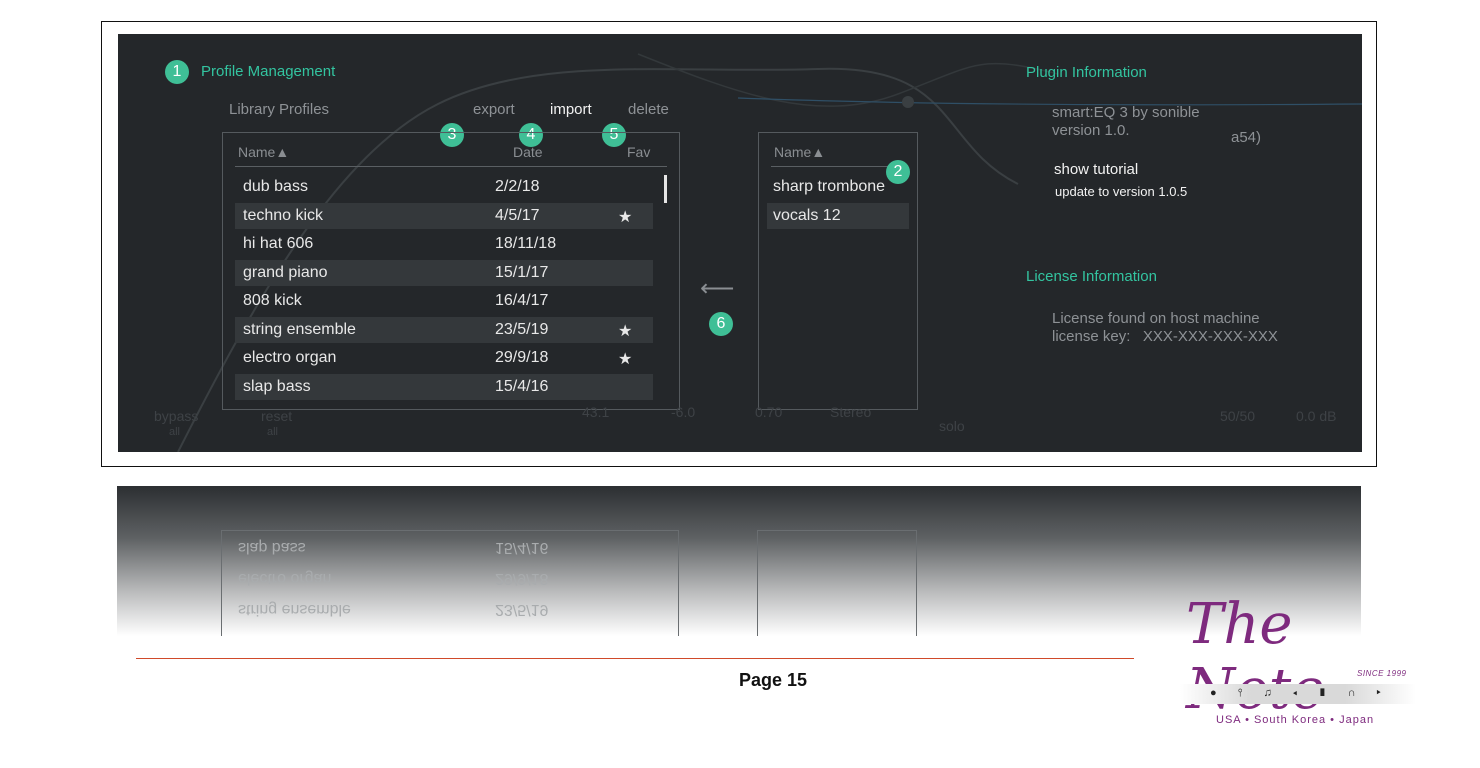  What do you see at coordinates (268, 71) in the screenshot?
I see `profile-management-title: Profile Management` at bounding box center [268, 71].